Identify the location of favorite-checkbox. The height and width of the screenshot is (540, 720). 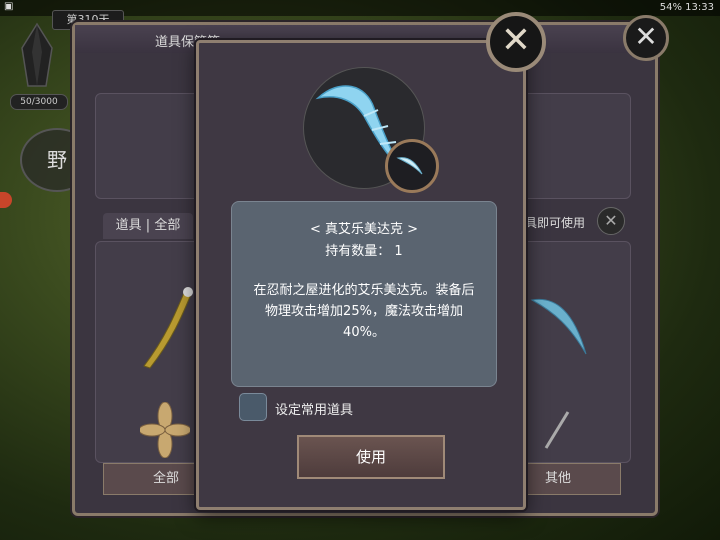
(253, 407).